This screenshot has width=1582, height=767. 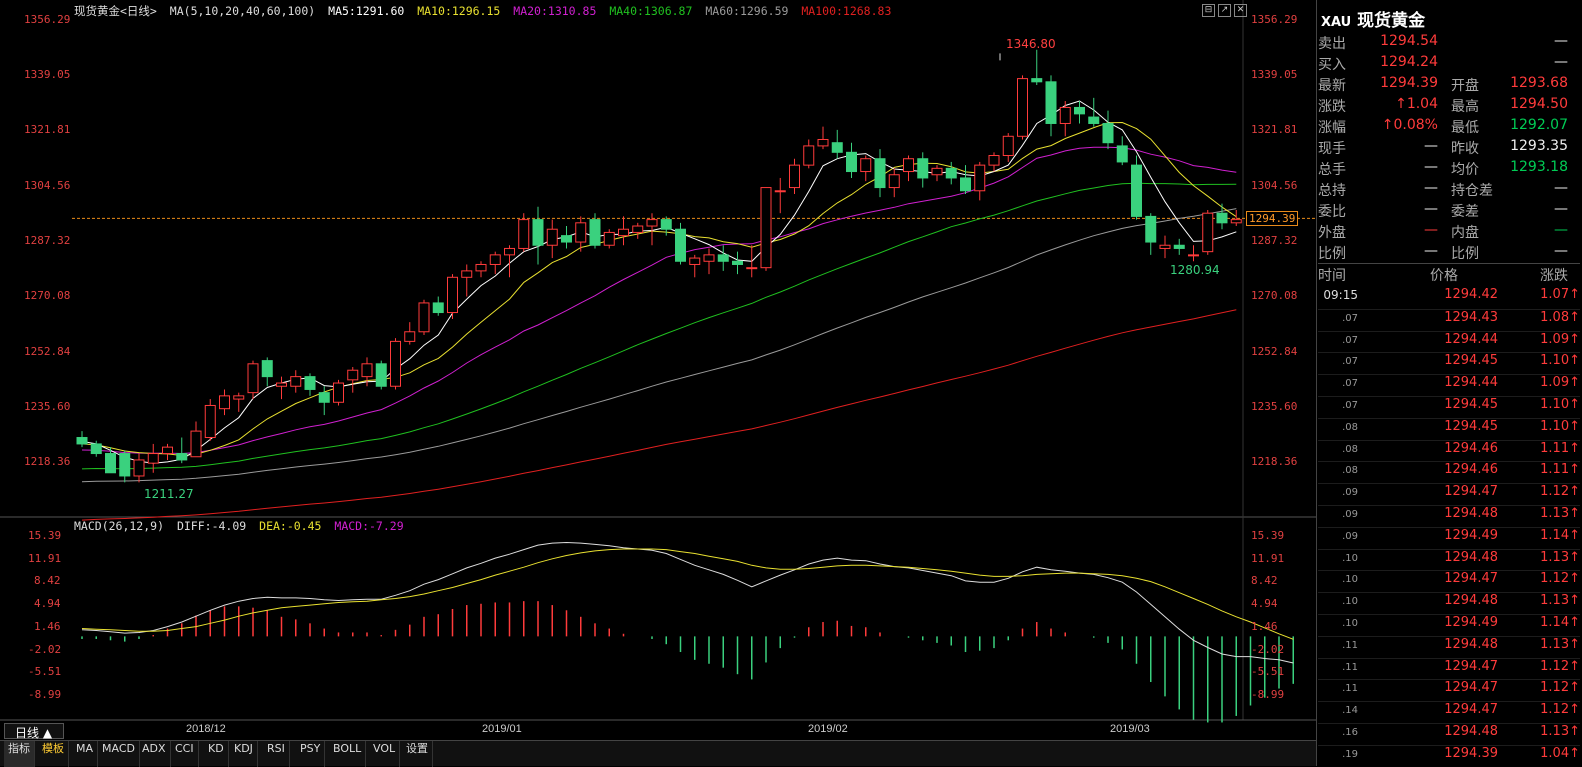 What do you see at coordinates (1350, 449) in the screenshot?
I see `tick-time: .08` at bounding box center [1350, 449].